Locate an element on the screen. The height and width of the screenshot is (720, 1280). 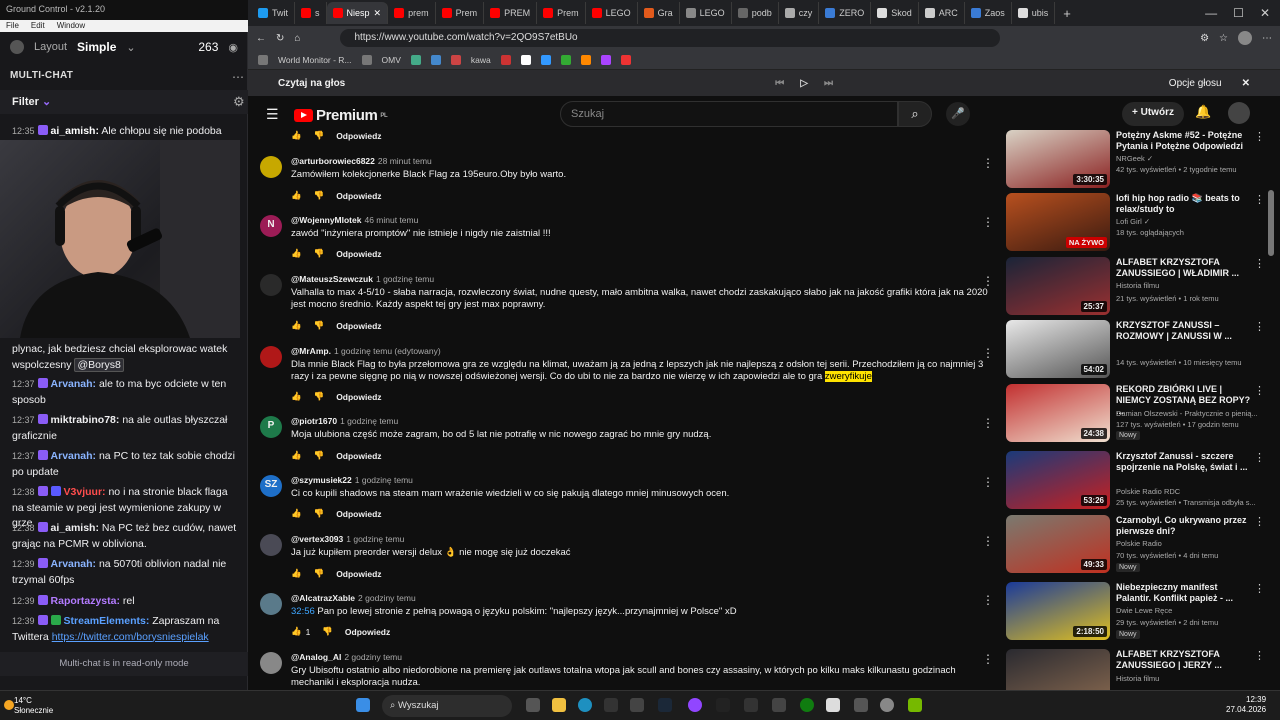
comment-author: @arturborowiec6822 is located at coordinates (333, 161).